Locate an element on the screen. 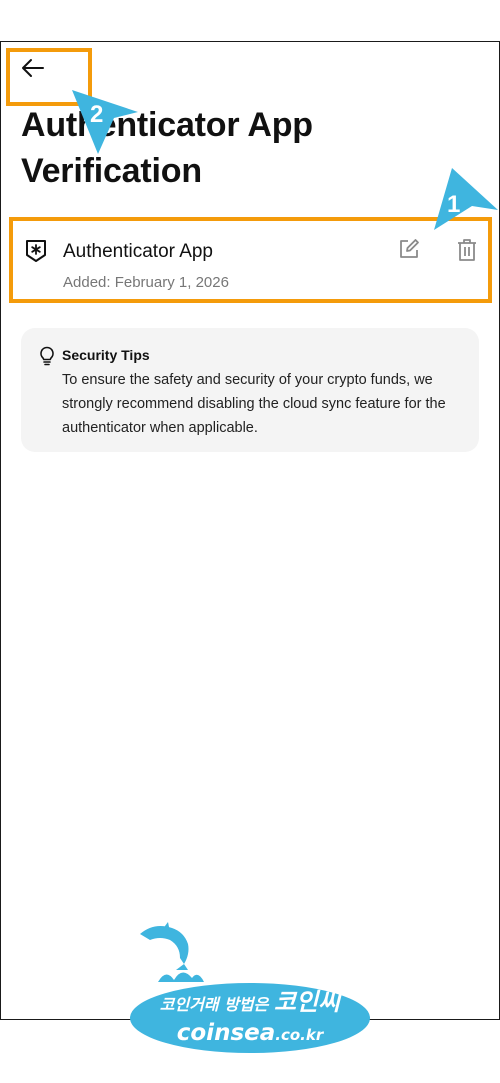  highlight-authenticator-item is located at coordinates (250, 260).